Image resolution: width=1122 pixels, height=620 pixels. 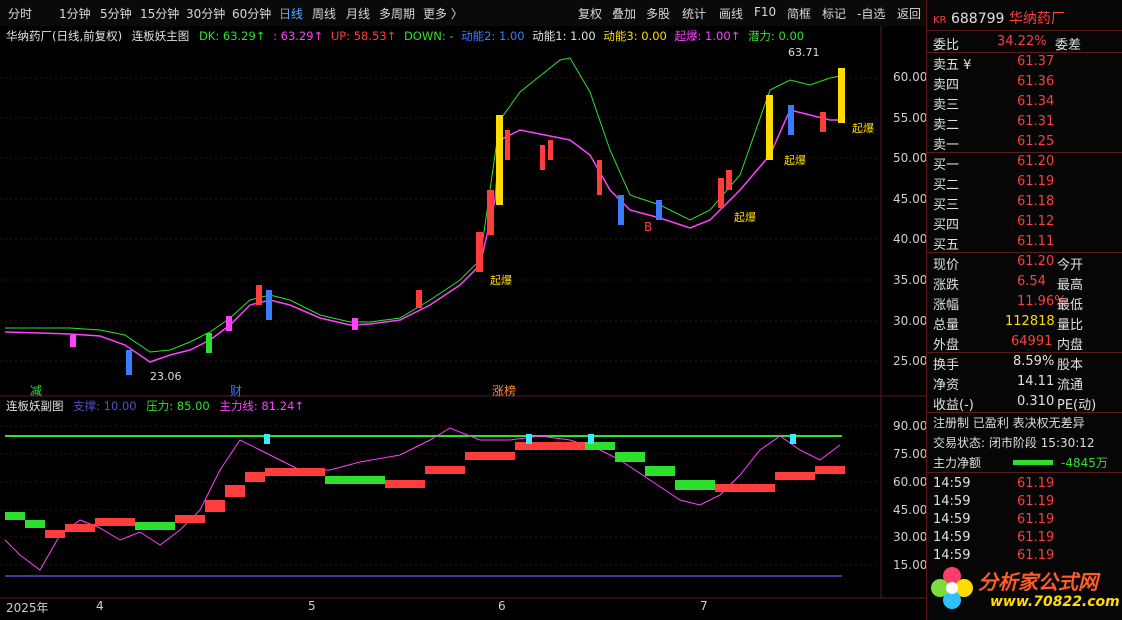 I want to click on sub-y-label: 60.00, so click(x=910, y=482).